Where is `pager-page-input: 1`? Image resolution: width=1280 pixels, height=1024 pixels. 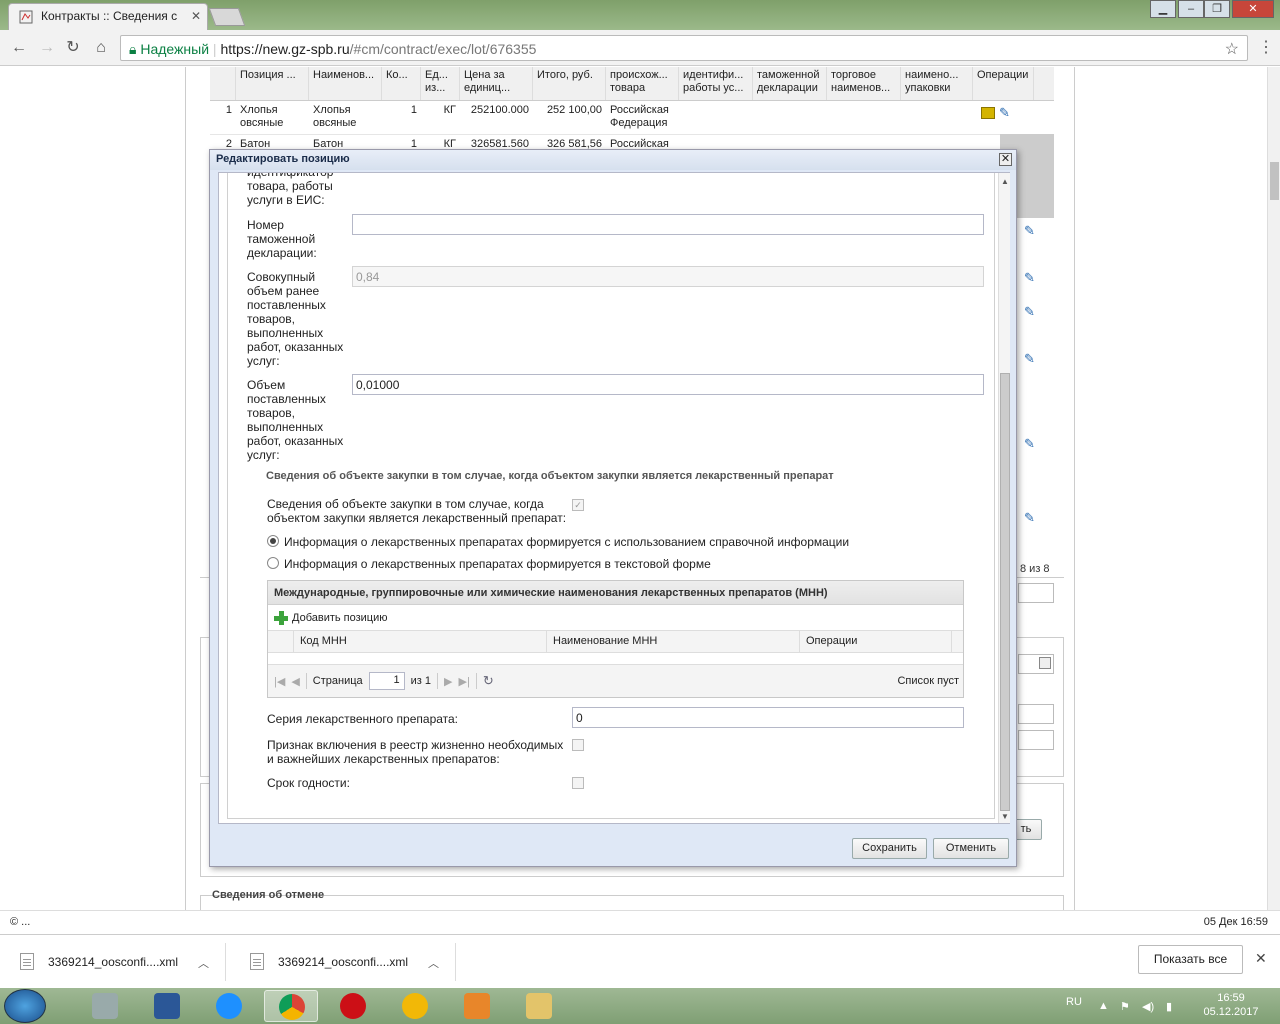 pager-page-input: 1 is located at coordinates (386, 681).